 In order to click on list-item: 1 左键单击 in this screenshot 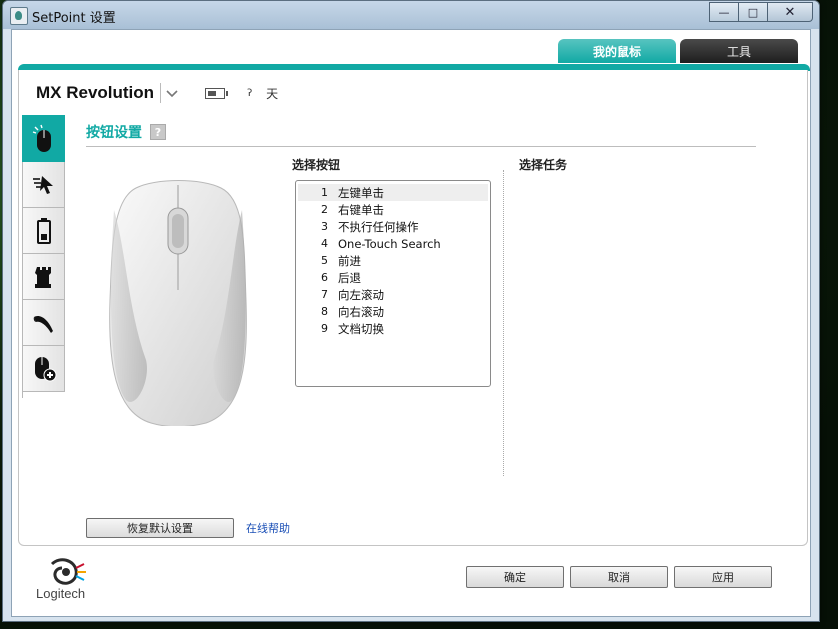, I will do `click(393, 192)`.